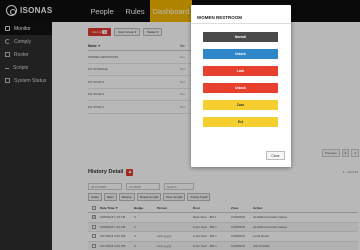 The width and height of the screenshot is (360, 250). Describe the element at coordinates (240, 122) in the screenshot. I see `door-mode-button-ext: Ext` at that location.